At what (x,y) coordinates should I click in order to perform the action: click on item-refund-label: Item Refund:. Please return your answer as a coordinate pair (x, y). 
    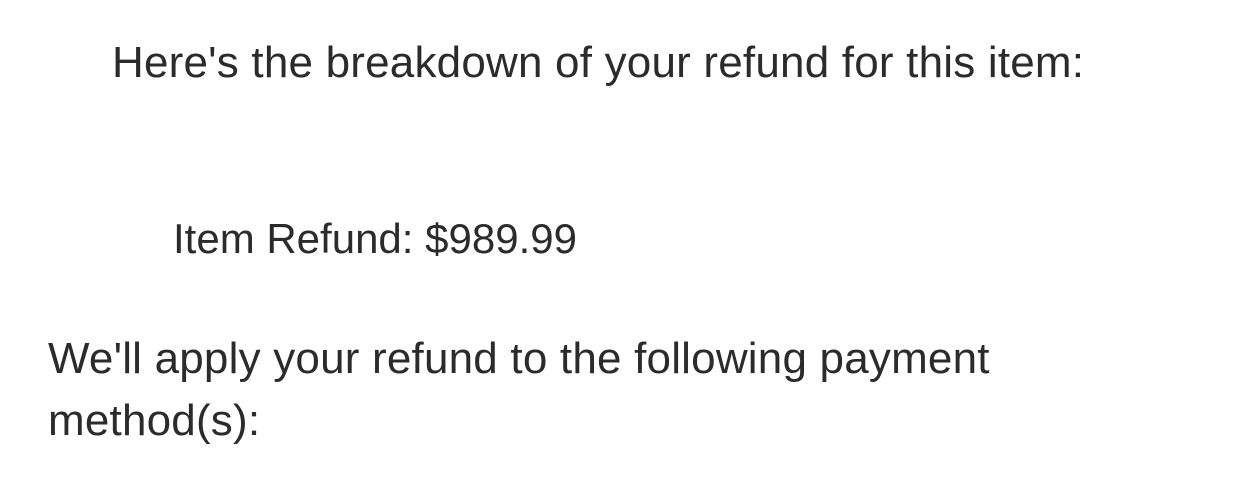
    Looking at the image, I should click on (293, 238).